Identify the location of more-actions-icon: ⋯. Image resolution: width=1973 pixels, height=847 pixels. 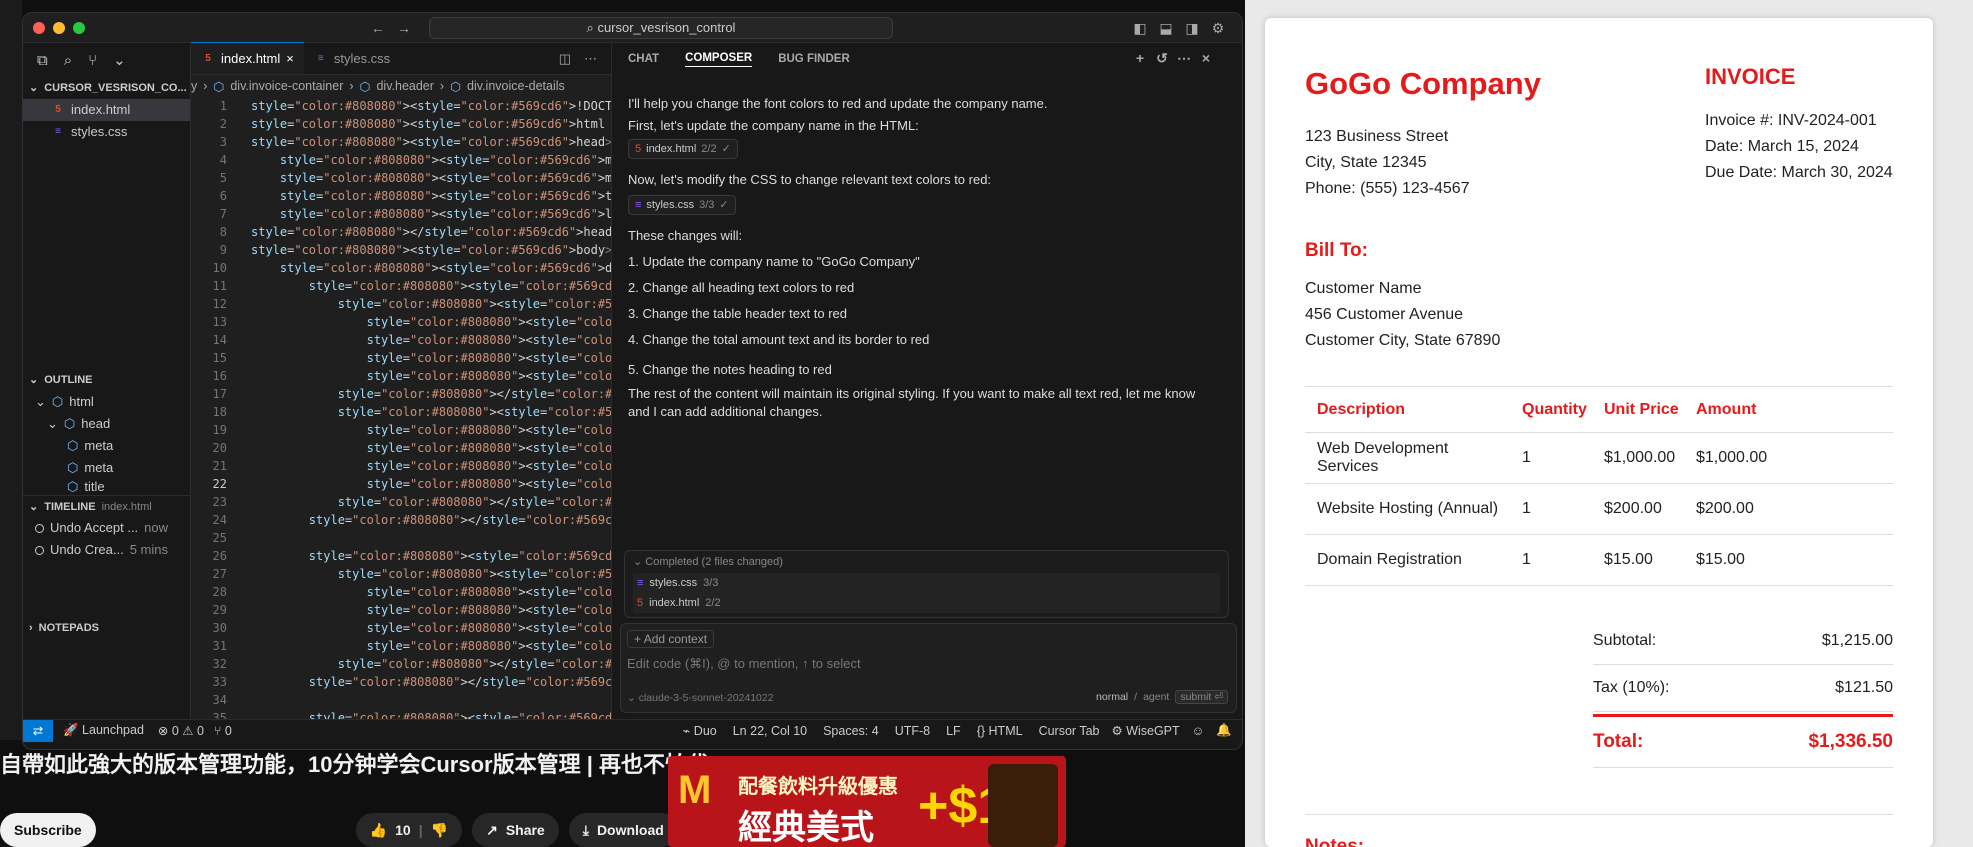
(590, 59).